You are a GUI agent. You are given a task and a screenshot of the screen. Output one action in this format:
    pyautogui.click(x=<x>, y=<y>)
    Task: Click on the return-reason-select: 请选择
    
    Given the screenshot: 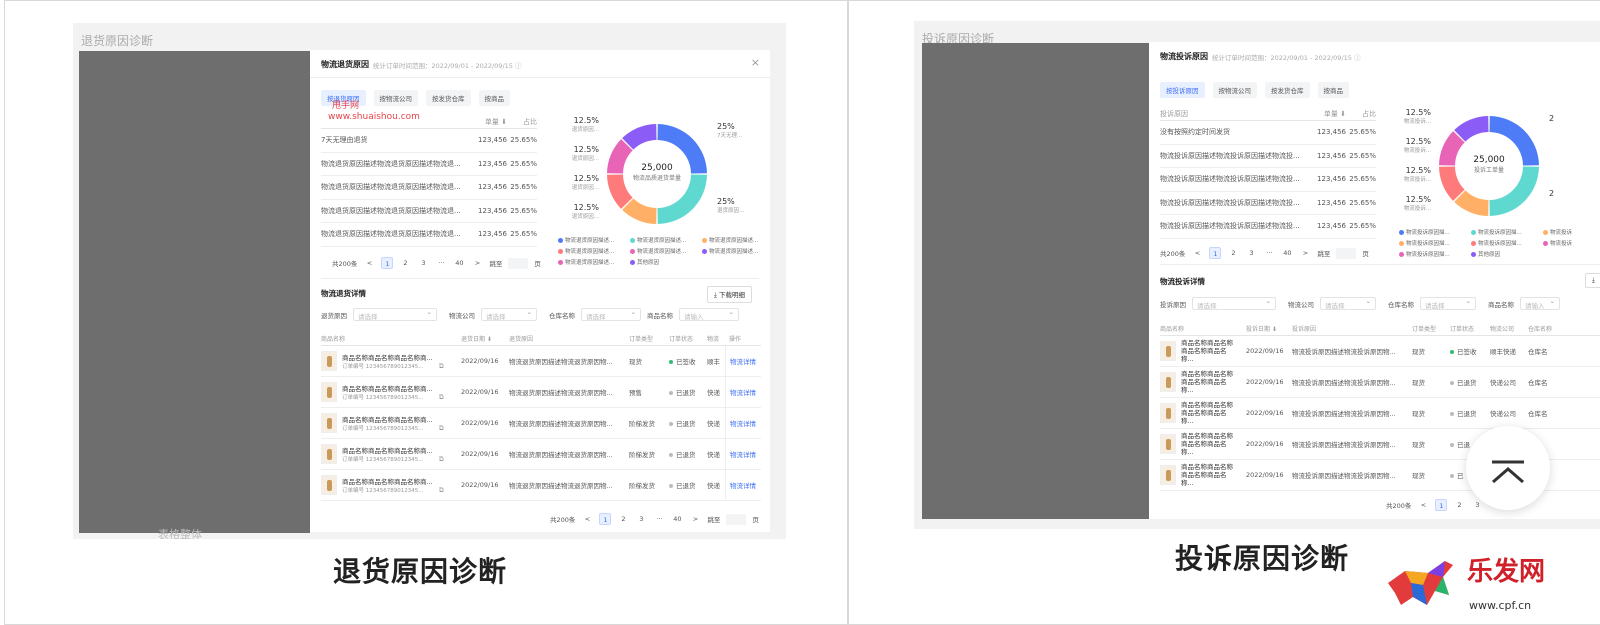 What is the action you would take?
    pyautogui.click(x=395, y=314)
    